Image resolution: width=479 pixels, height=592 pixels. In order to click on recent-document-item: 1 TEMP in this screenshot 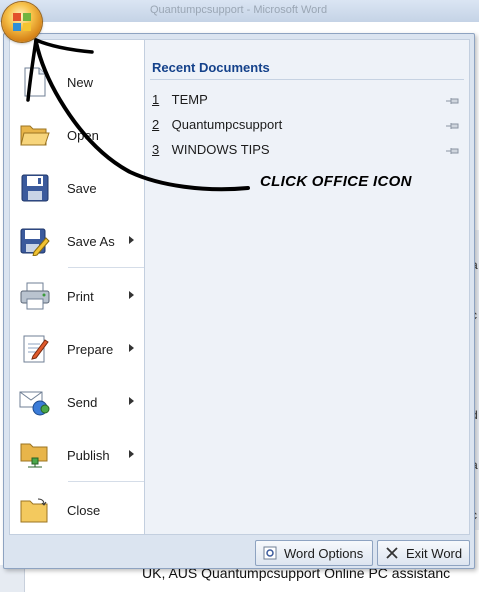, I will do `click(308, 103)`.